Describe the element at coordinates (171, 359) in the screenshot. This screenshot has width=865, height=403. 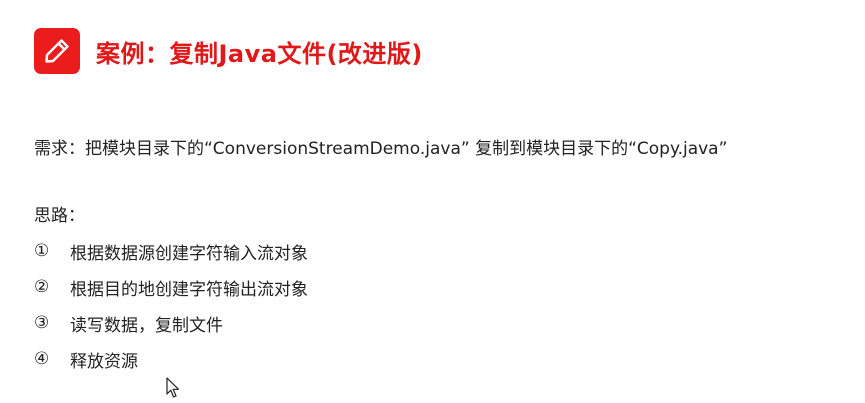
I see `list-item: ④ 释放资源` at that location.